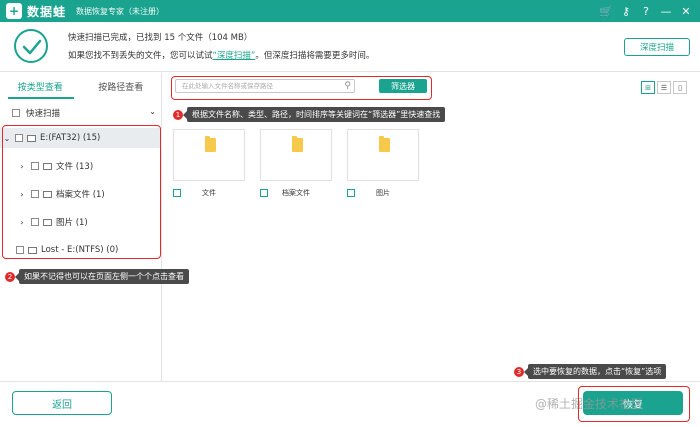 The height and width of the screenshot is (427, 700). What do you see at coordinates (31, 46) in the screenshot?
I see `check-circle-icon` at bounding box center [31, 46].